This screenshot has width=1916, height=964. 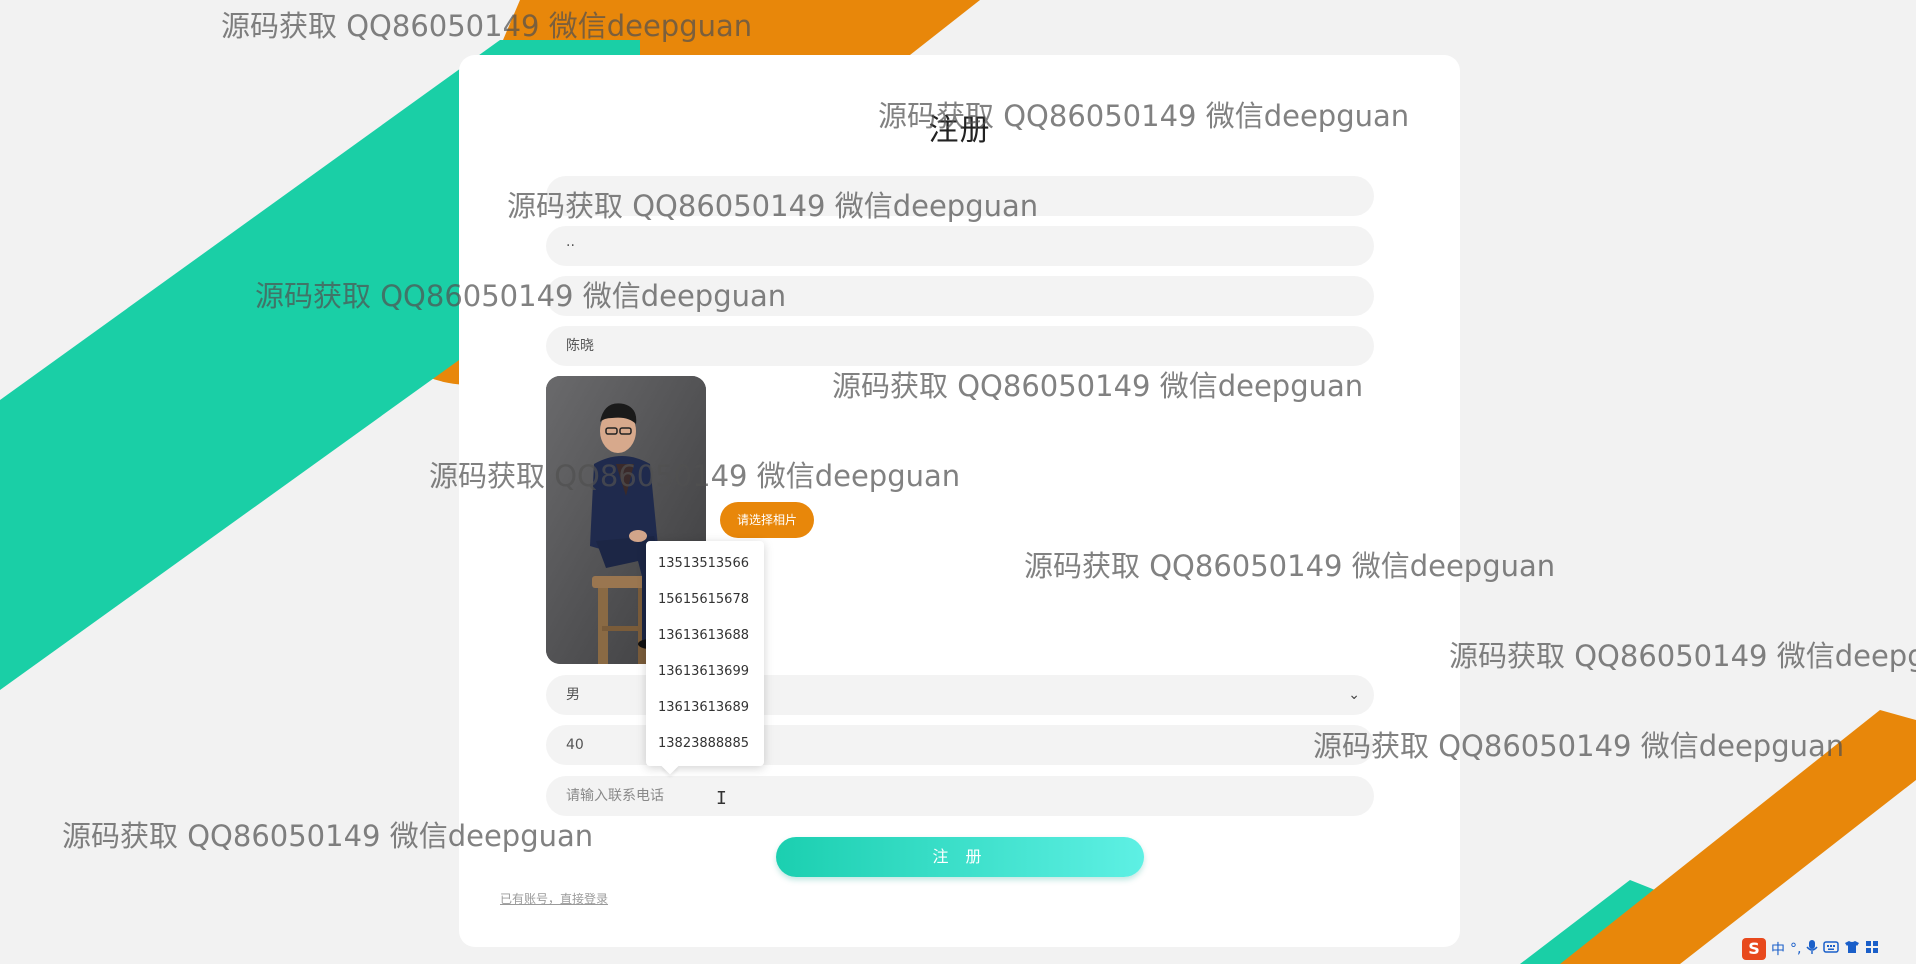 I want to click on confirm-password-field, so click(x=960, y=296).